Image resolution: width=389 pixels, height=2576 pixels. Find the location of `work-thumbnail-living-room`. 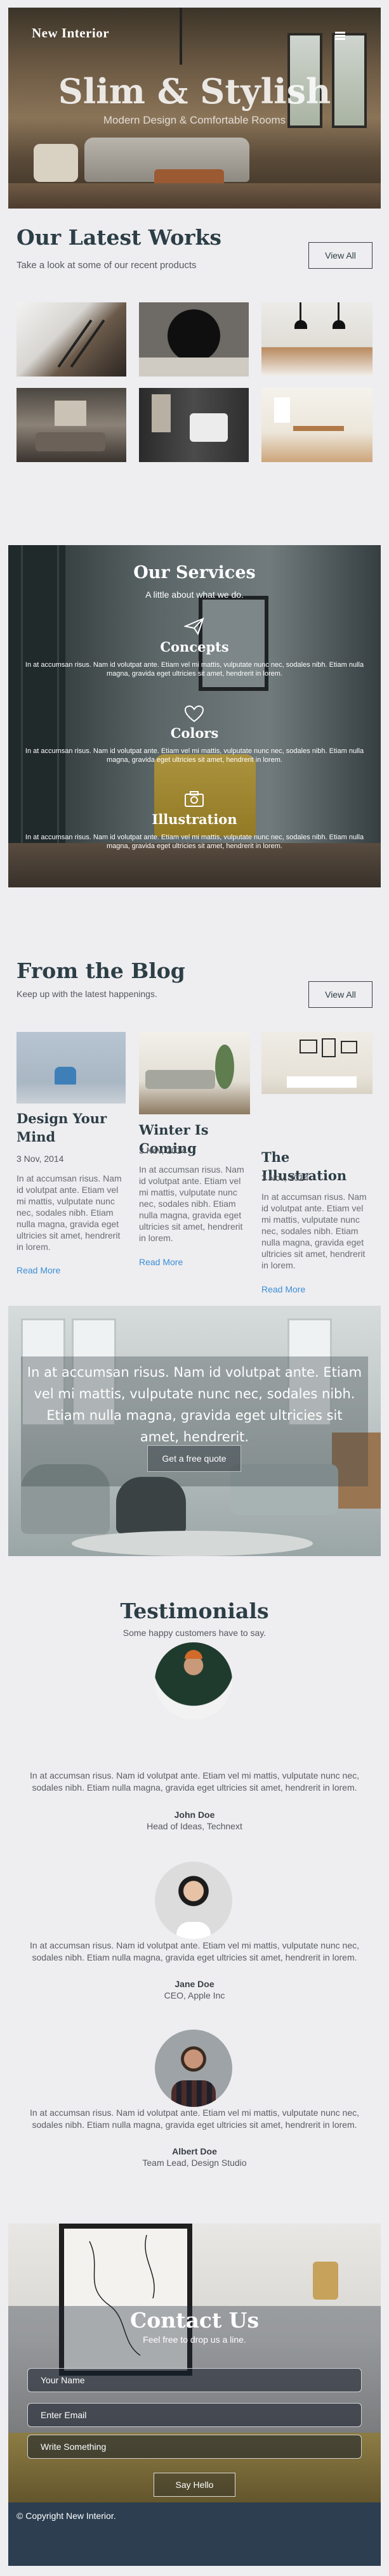

work-thumbnail-living-room is located at coordinates (71, 425).